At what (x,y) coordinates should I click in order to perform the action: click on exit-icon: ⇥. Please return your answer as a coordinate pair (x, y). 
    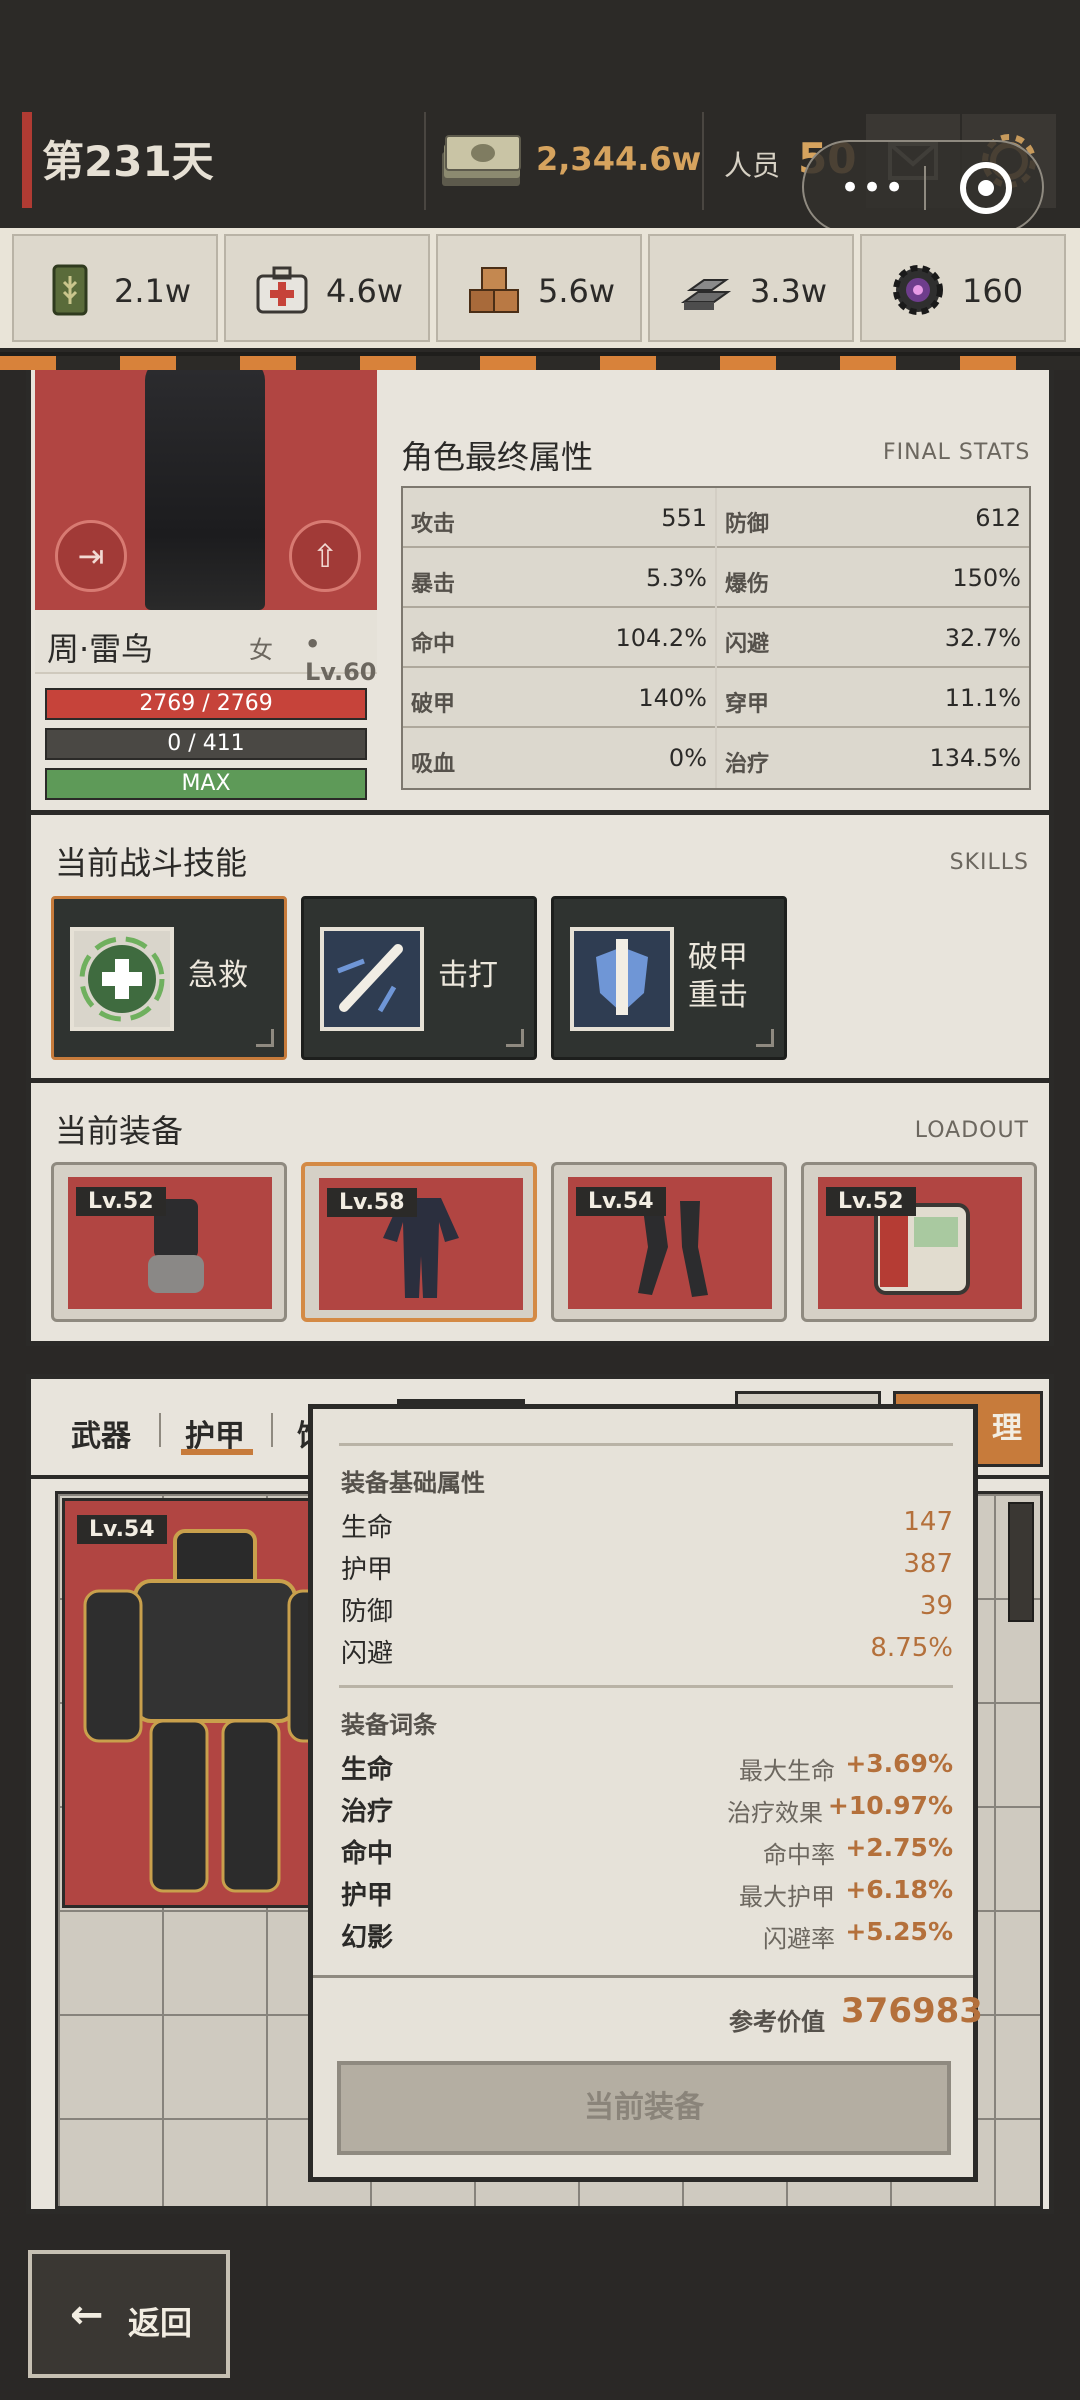
    Looking at the image, I should click on (91, 556).